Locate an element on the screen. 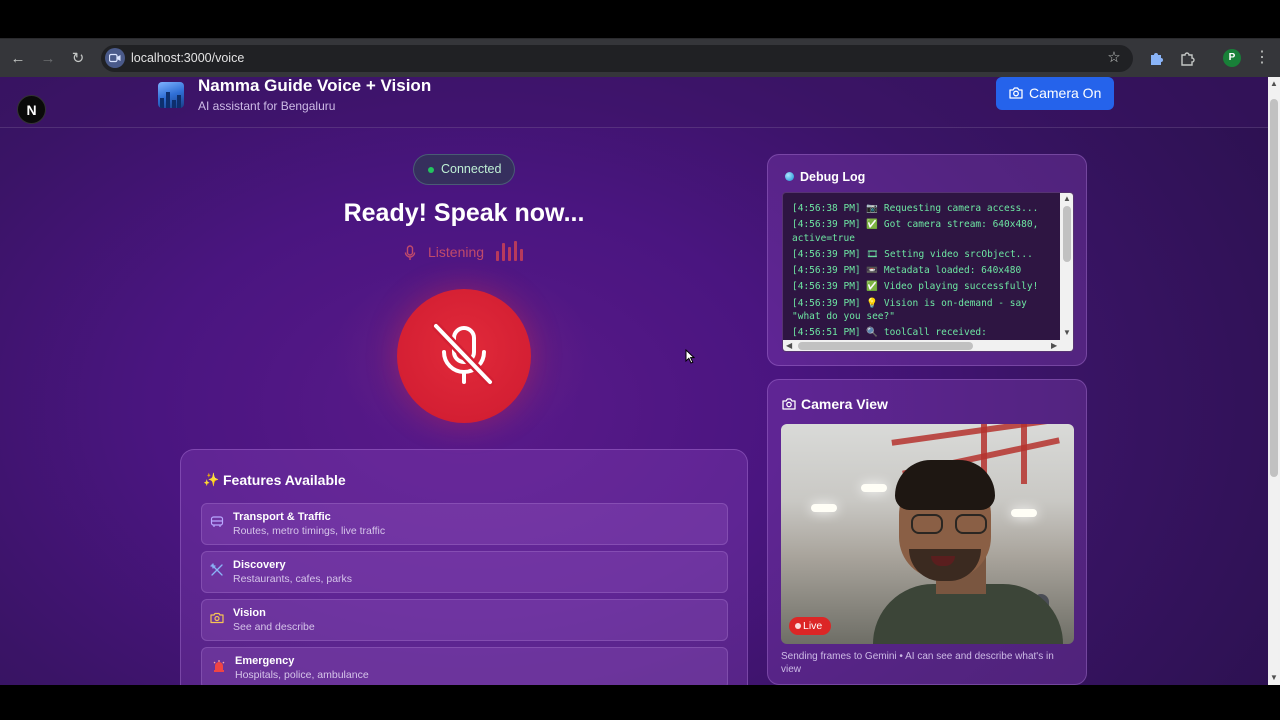  log-line: [4:56:51 PM] 🔍 toolCall received: is located at coordinates (889, 333).